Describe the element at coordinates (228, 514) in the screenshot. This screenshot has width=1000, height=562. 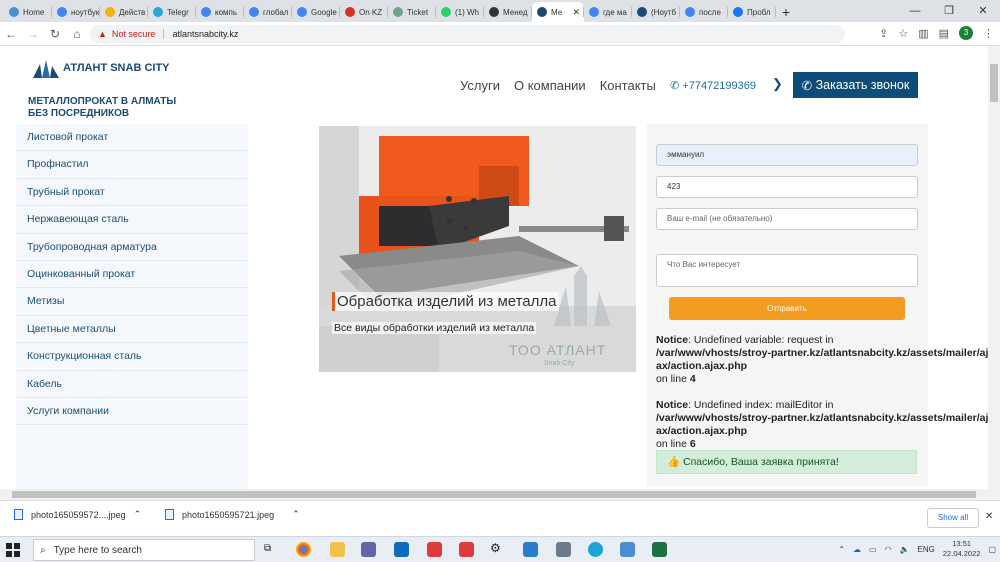
I see `download-filename: photo1650595721.jpeg` at that location.